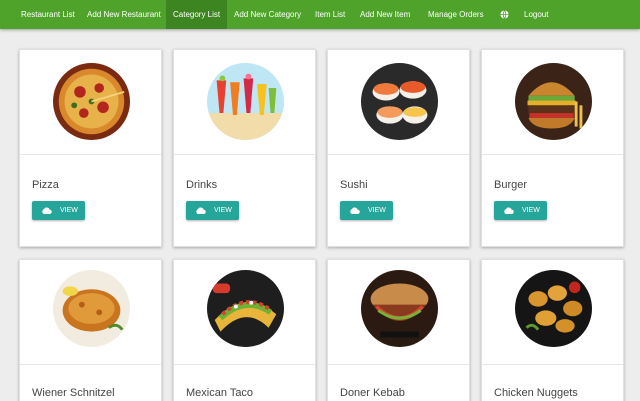 The width and height of the screenshot is (640, 401). I want to click on category-title: Burger, so click(511, 185).